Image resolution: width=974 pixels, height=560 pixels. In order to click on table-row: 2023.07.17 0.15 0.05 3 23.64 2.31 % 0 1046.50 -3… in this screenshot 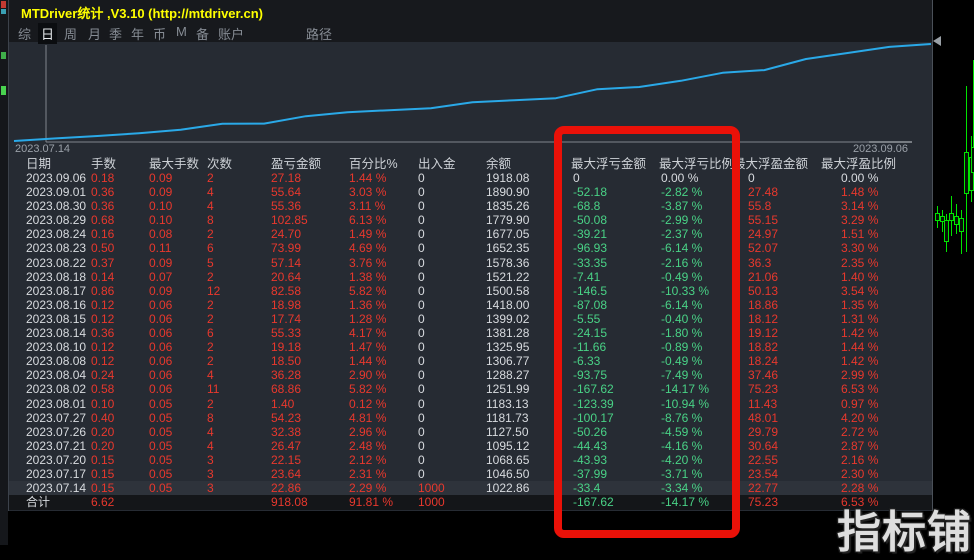, I will do `click(470, 474)`.